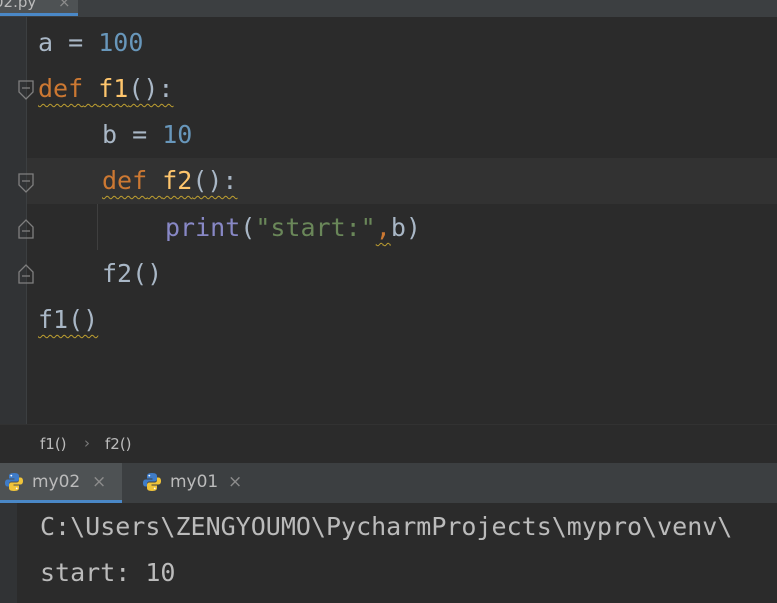 This screenshot has height=603, width=777. Describe the element at coordinates (388, 483) in the screenshot. I see `run-tab-bar: my02 × my01 ×` at that location.